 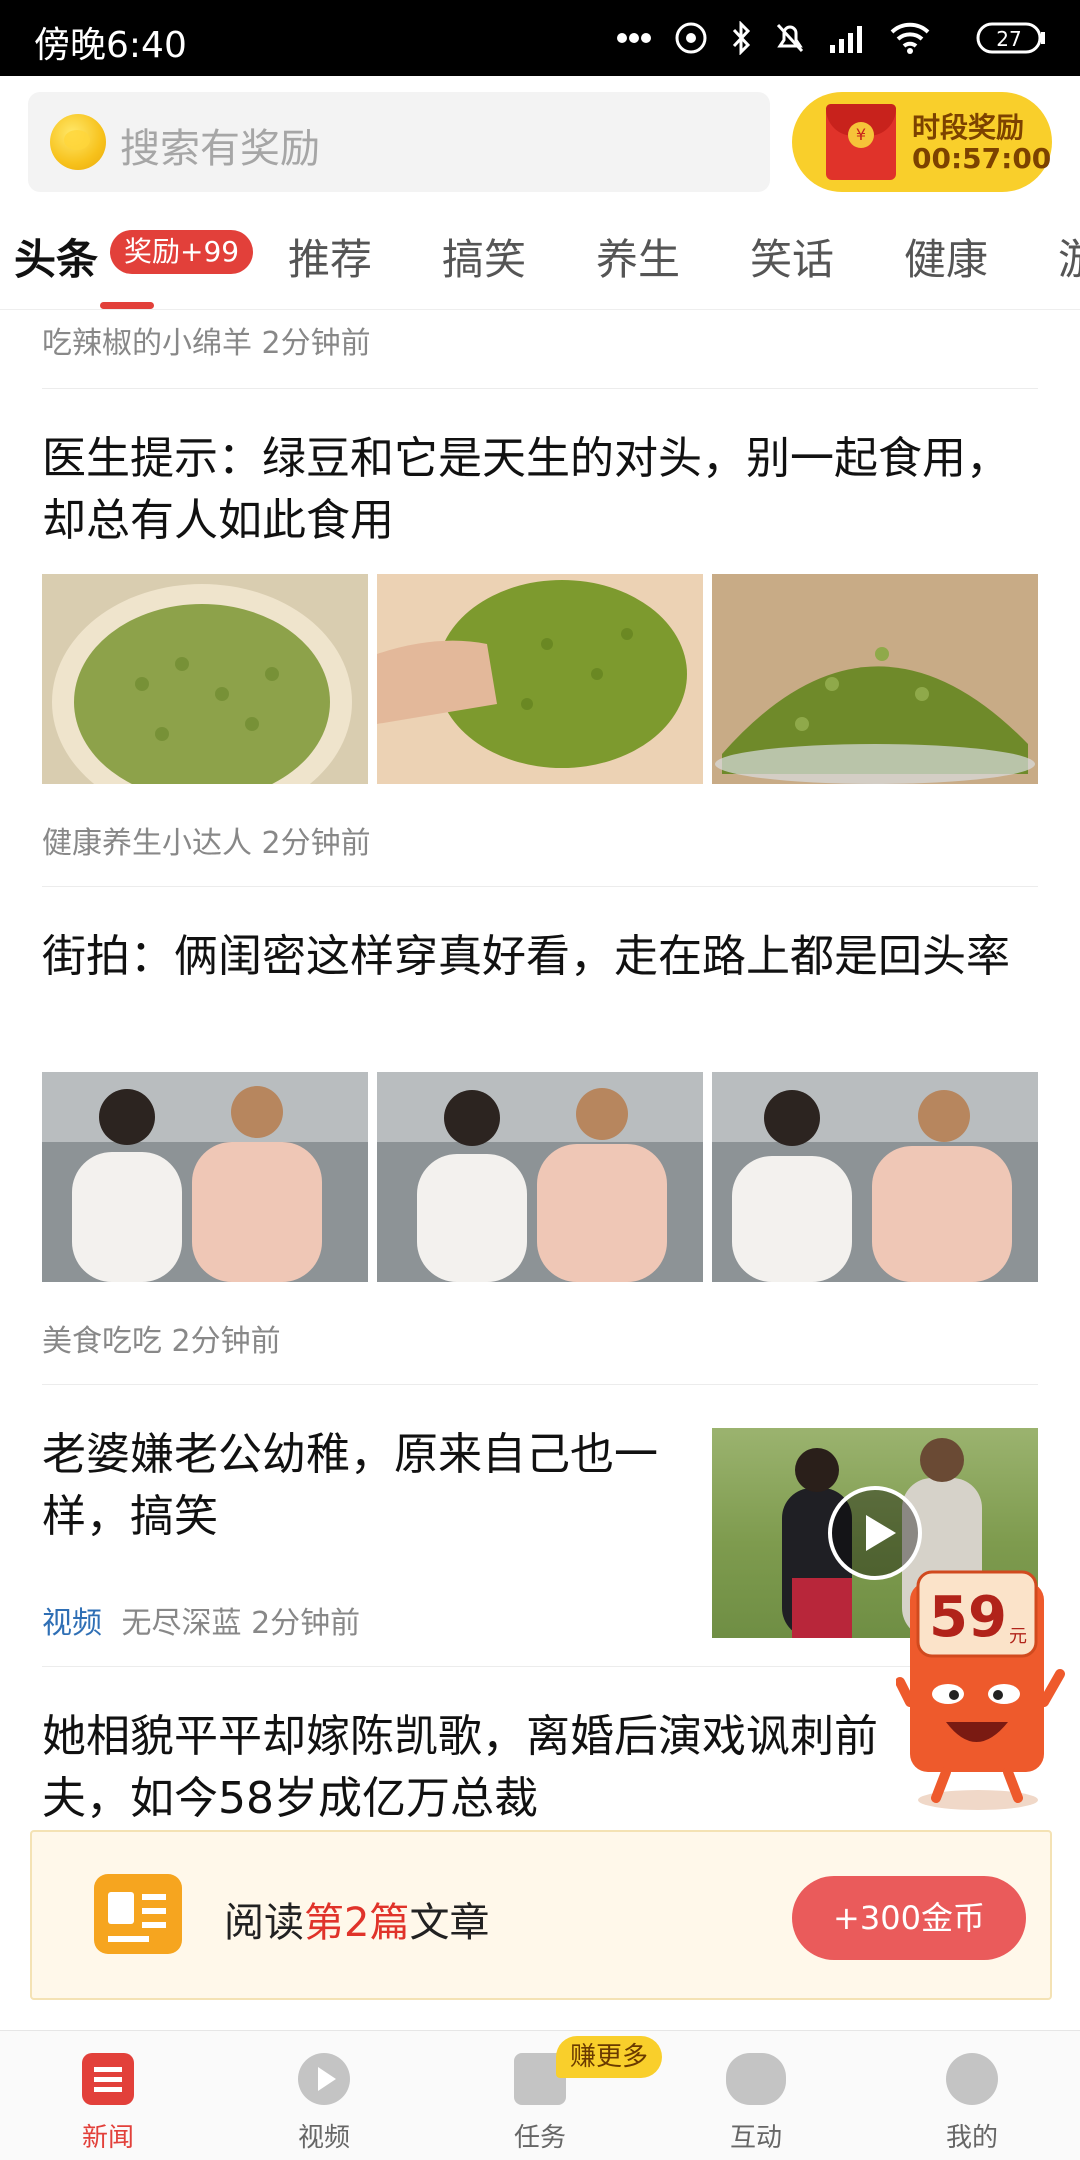 I want to click on tab-reward-badge: 奖励+99, so click(x=182, y=252).